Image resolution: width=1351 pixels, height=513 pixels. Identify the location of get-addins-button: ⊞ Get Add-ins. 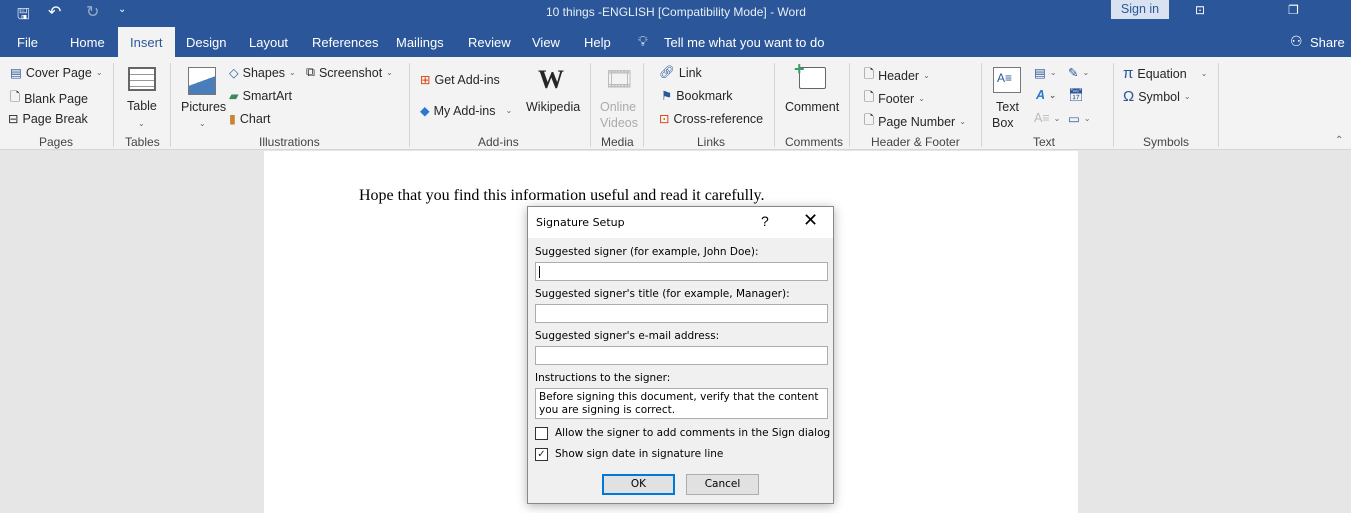
(460, 80).